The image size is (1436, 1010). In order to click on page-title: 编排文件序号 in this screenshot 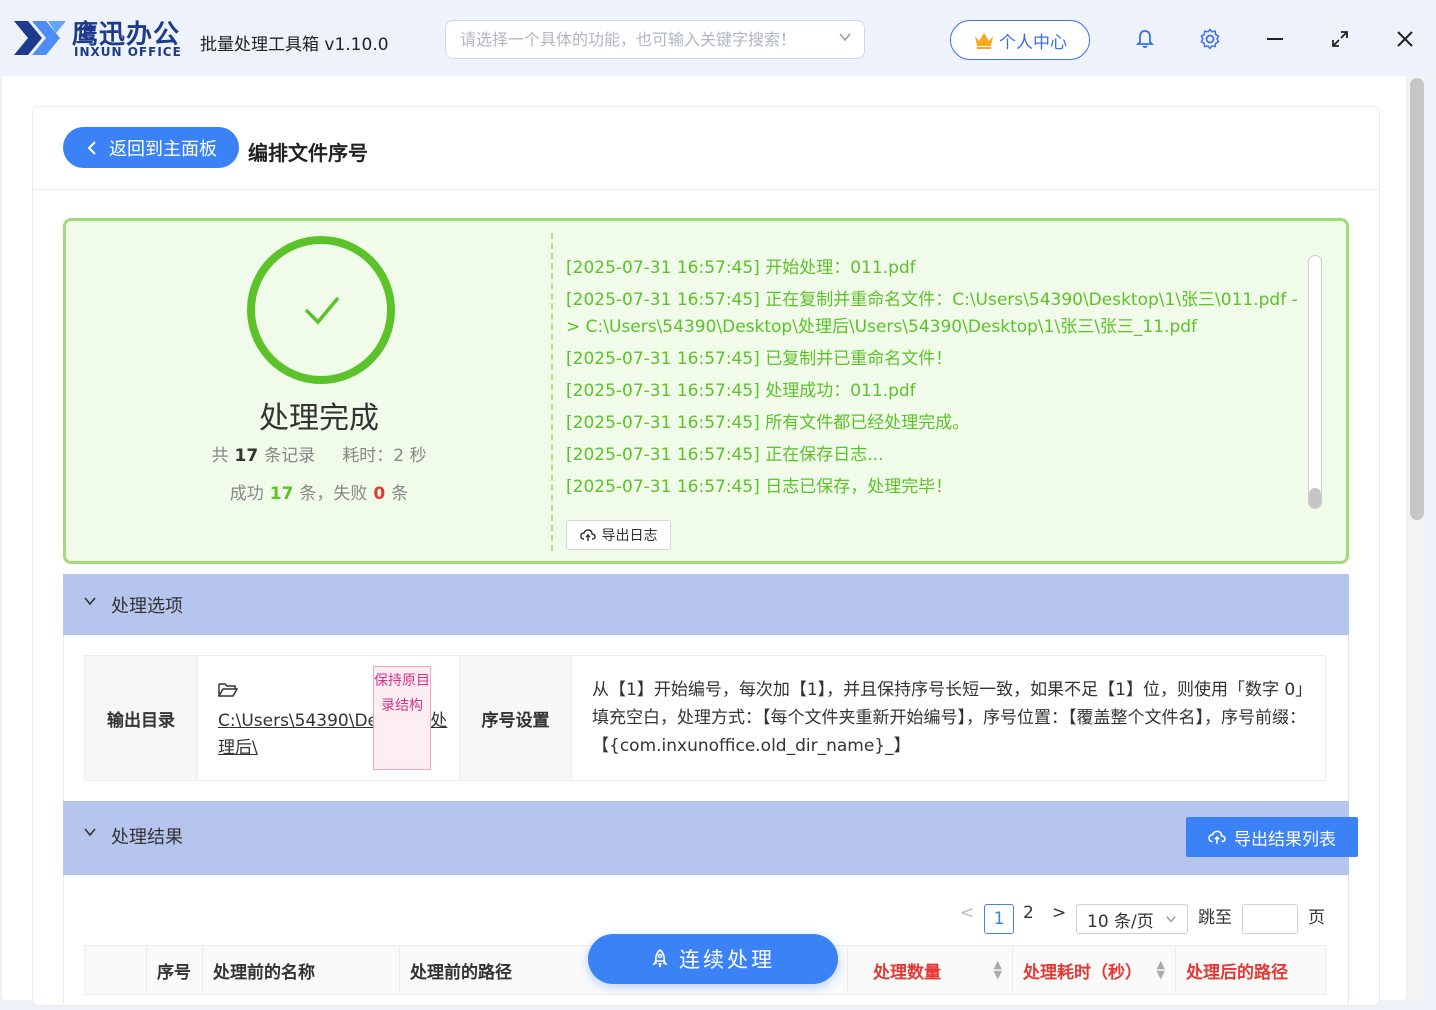, I will do `click(308, 153)`.